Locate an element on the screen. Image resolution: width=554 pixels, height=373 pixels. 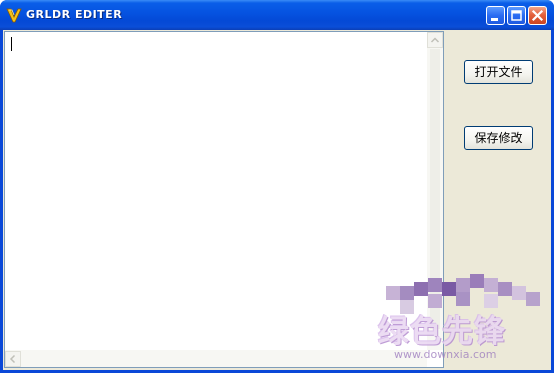
watermark-logo: 绿色先锋 www.downxia.com is located at coordinates (462, 316).